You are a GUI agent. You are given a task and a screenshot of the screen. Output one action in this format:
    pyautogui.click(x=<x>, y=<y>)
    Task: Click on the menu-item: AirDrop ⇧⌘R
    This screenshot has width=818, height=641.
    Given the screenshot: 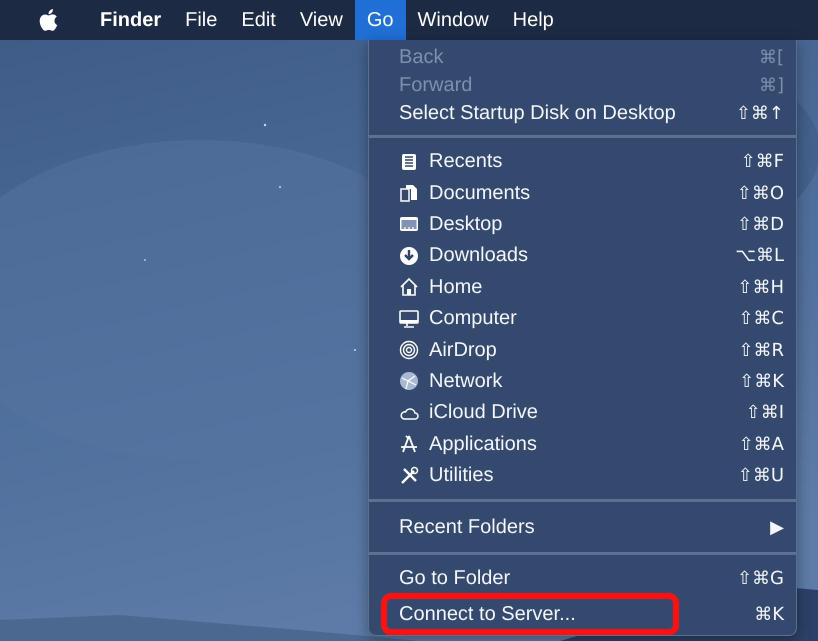 What is the action you would take?
    pyautogui.click(x=582, y=350)
    